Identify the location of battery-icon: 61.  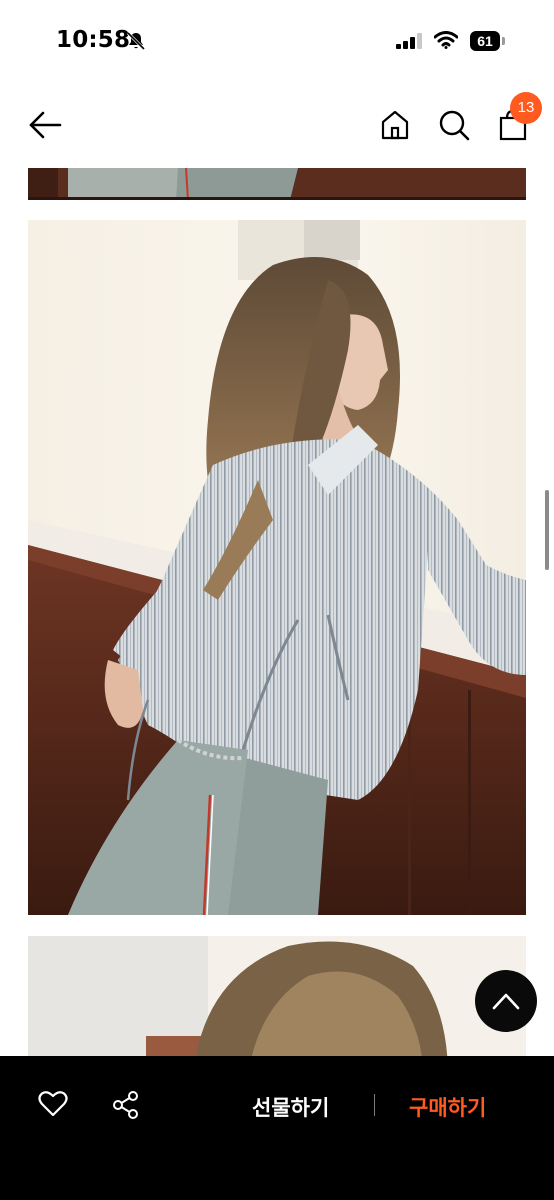
(488, 41).